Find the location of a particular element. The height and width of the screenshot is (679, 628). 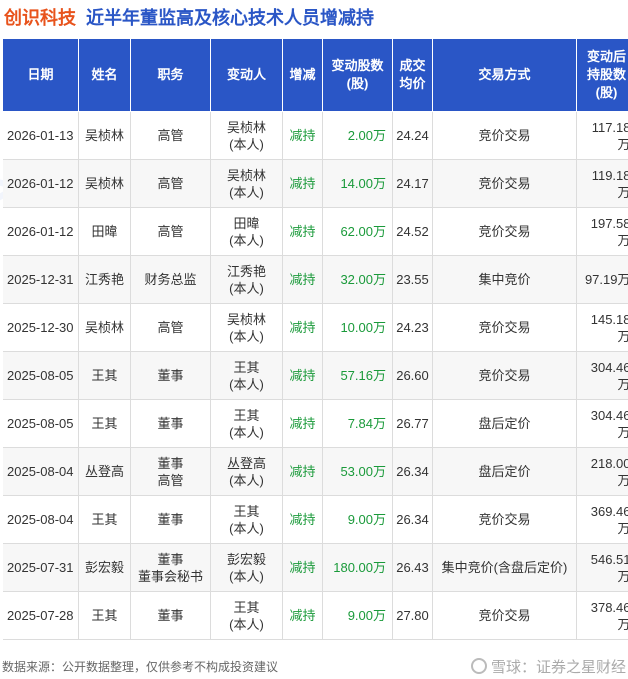

method-cell: 集中竞价(含盘后定价) is located at coordinates (504, 567).